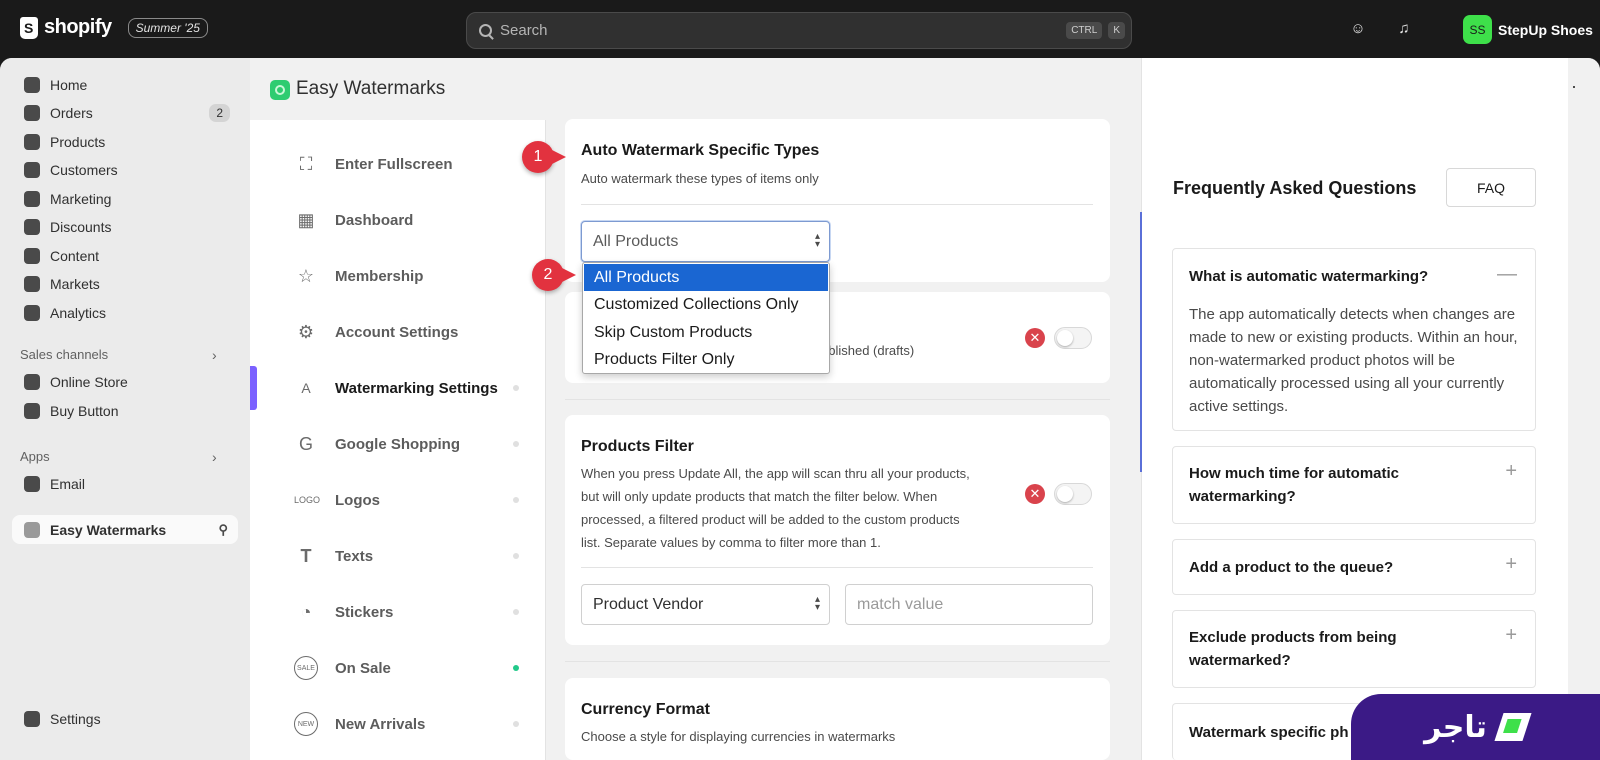 This screenshot has height=760, width=1600. What do you see at coordinates (125, 84) in the screenshot?
I see `nav-home: Home` at bounding box center [125, 84].